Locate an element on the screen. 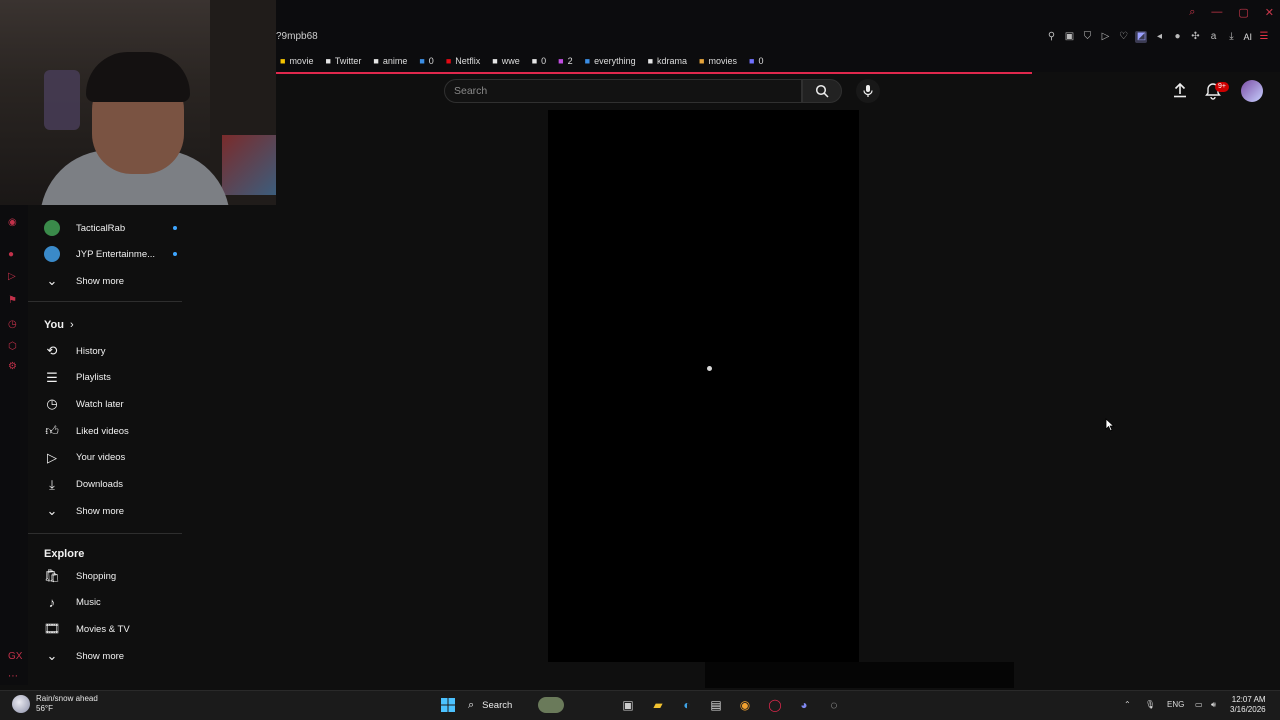 The width and height of the screenshot is (1280, 720). screenshot-icon: ▣ is located at coordinates (1069, 37).